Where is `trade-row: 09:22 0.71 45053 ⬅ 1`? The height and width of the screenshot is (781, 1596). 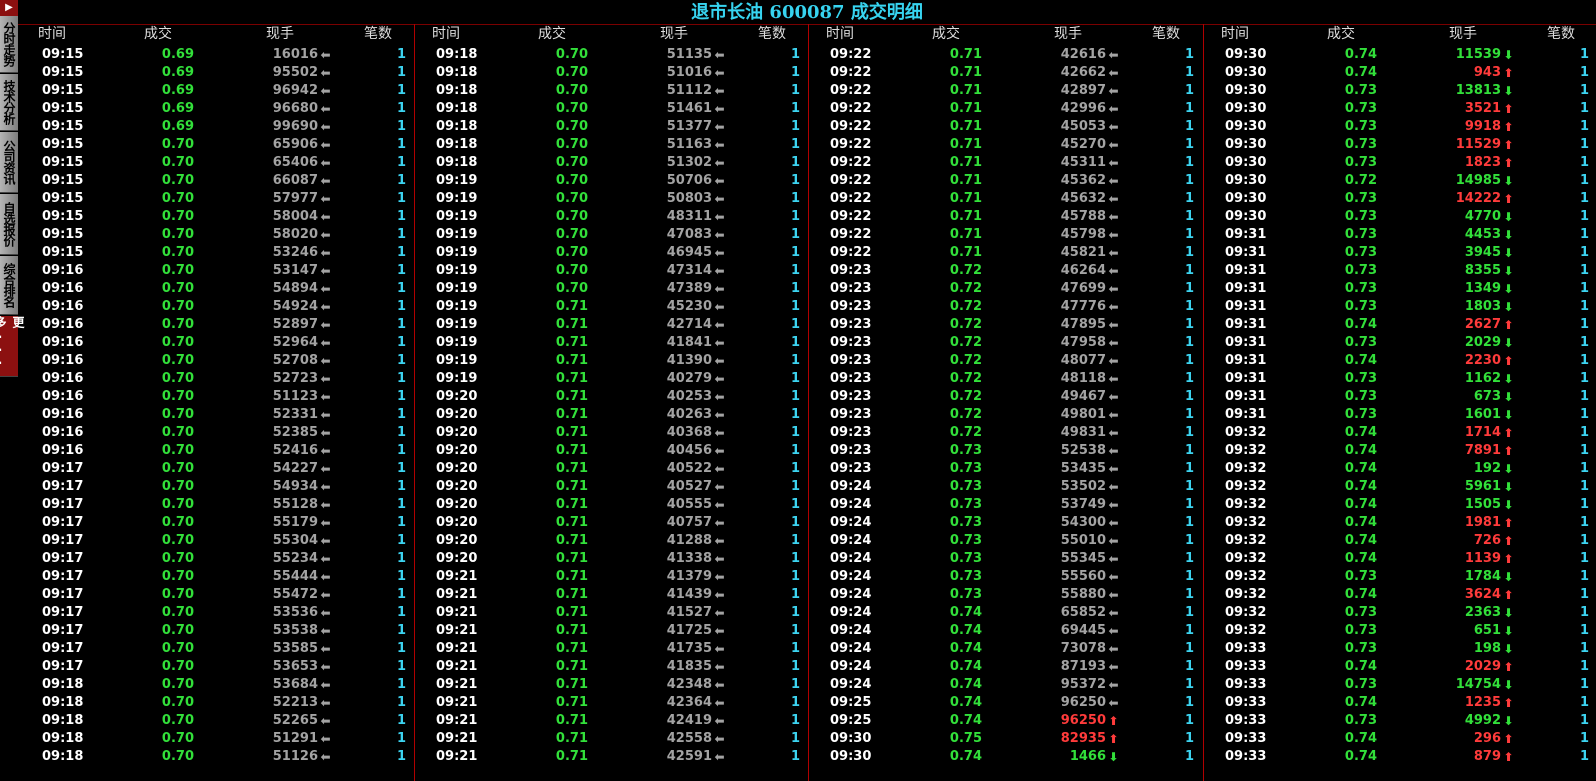
trade-row: 09:22 0.71 45053 ⬅ 1 is located at coordinates (1005, 127).